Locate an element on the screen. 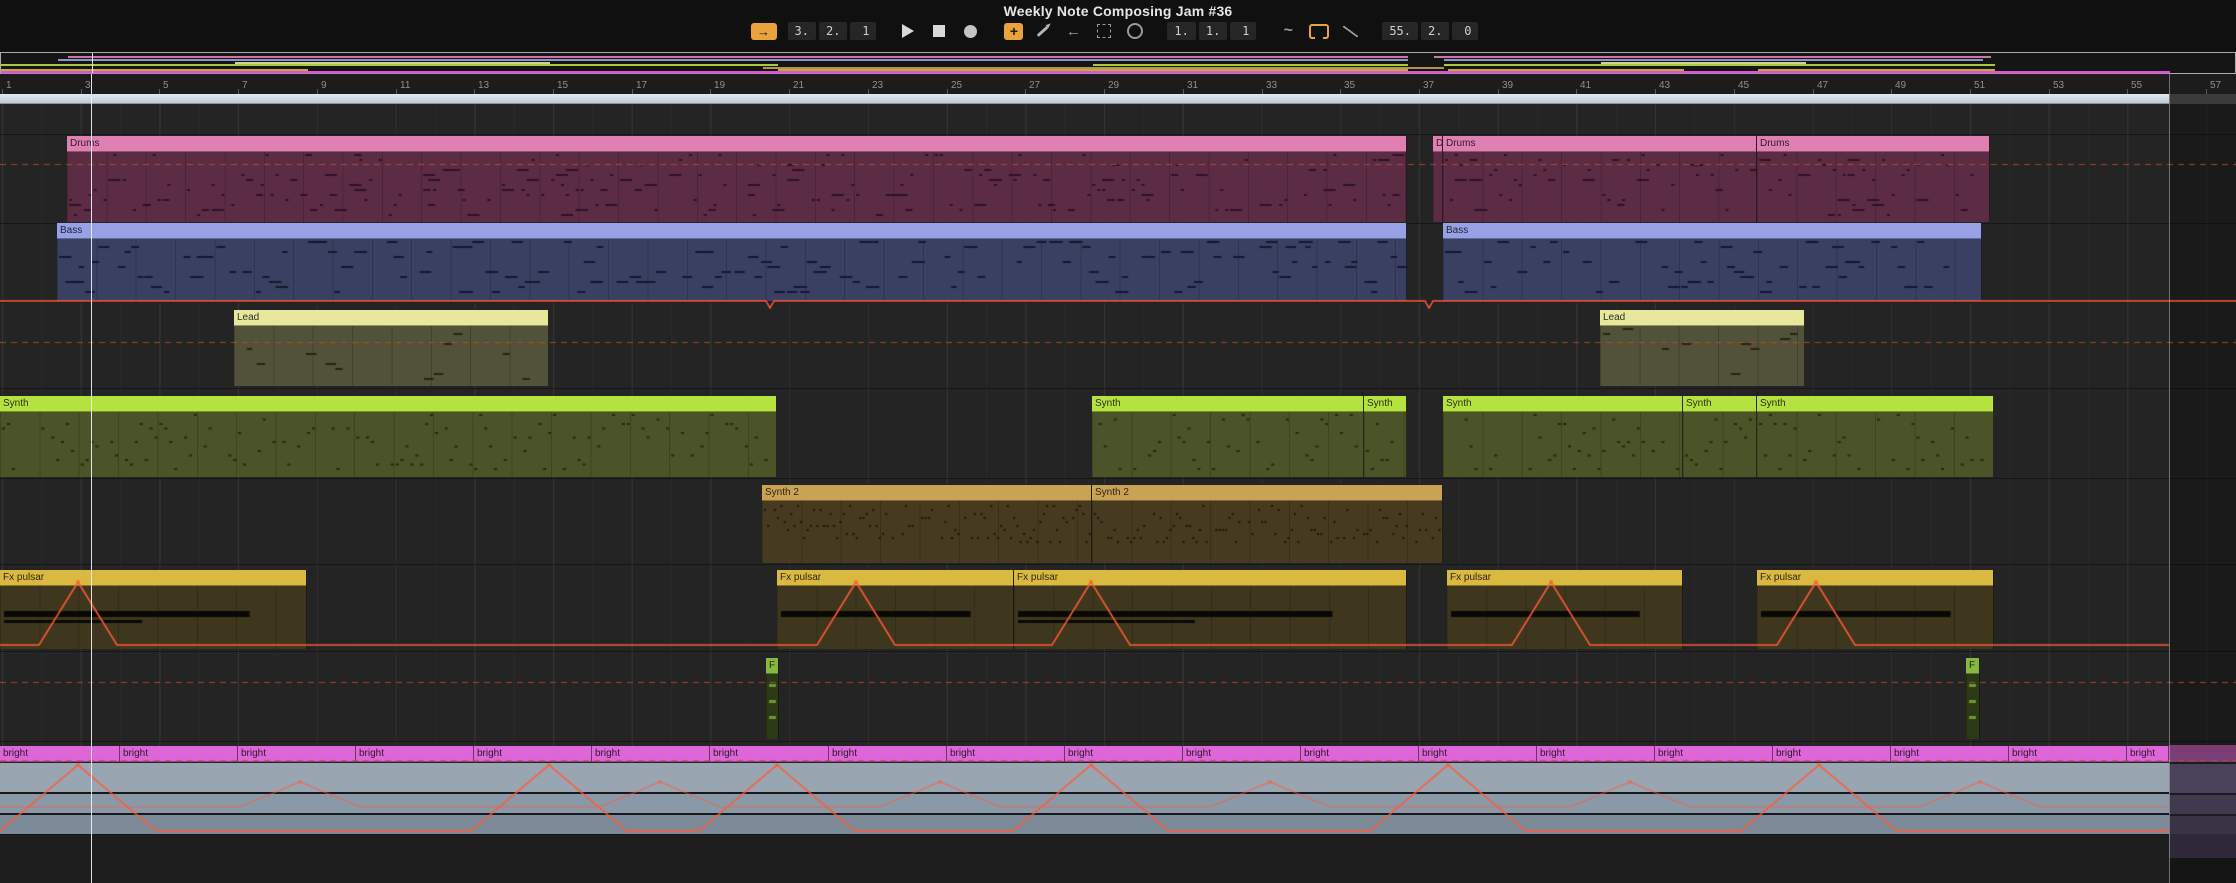 This screenshot has height=883, width=2236. overdub-button: + is located at coordinates (1014, 31).